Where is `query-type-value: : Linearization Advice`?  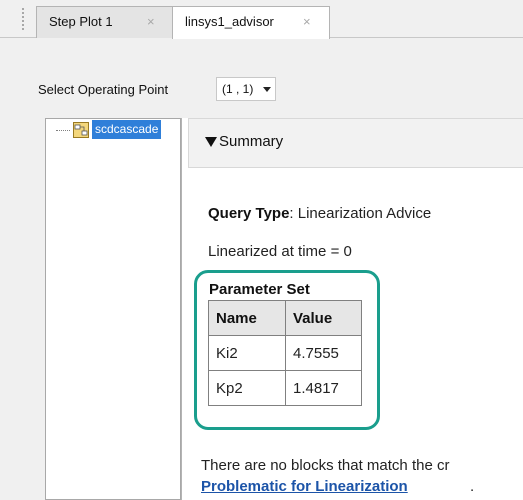
query-type-value: : Linearization Advice is located at coordinates (360, 213).